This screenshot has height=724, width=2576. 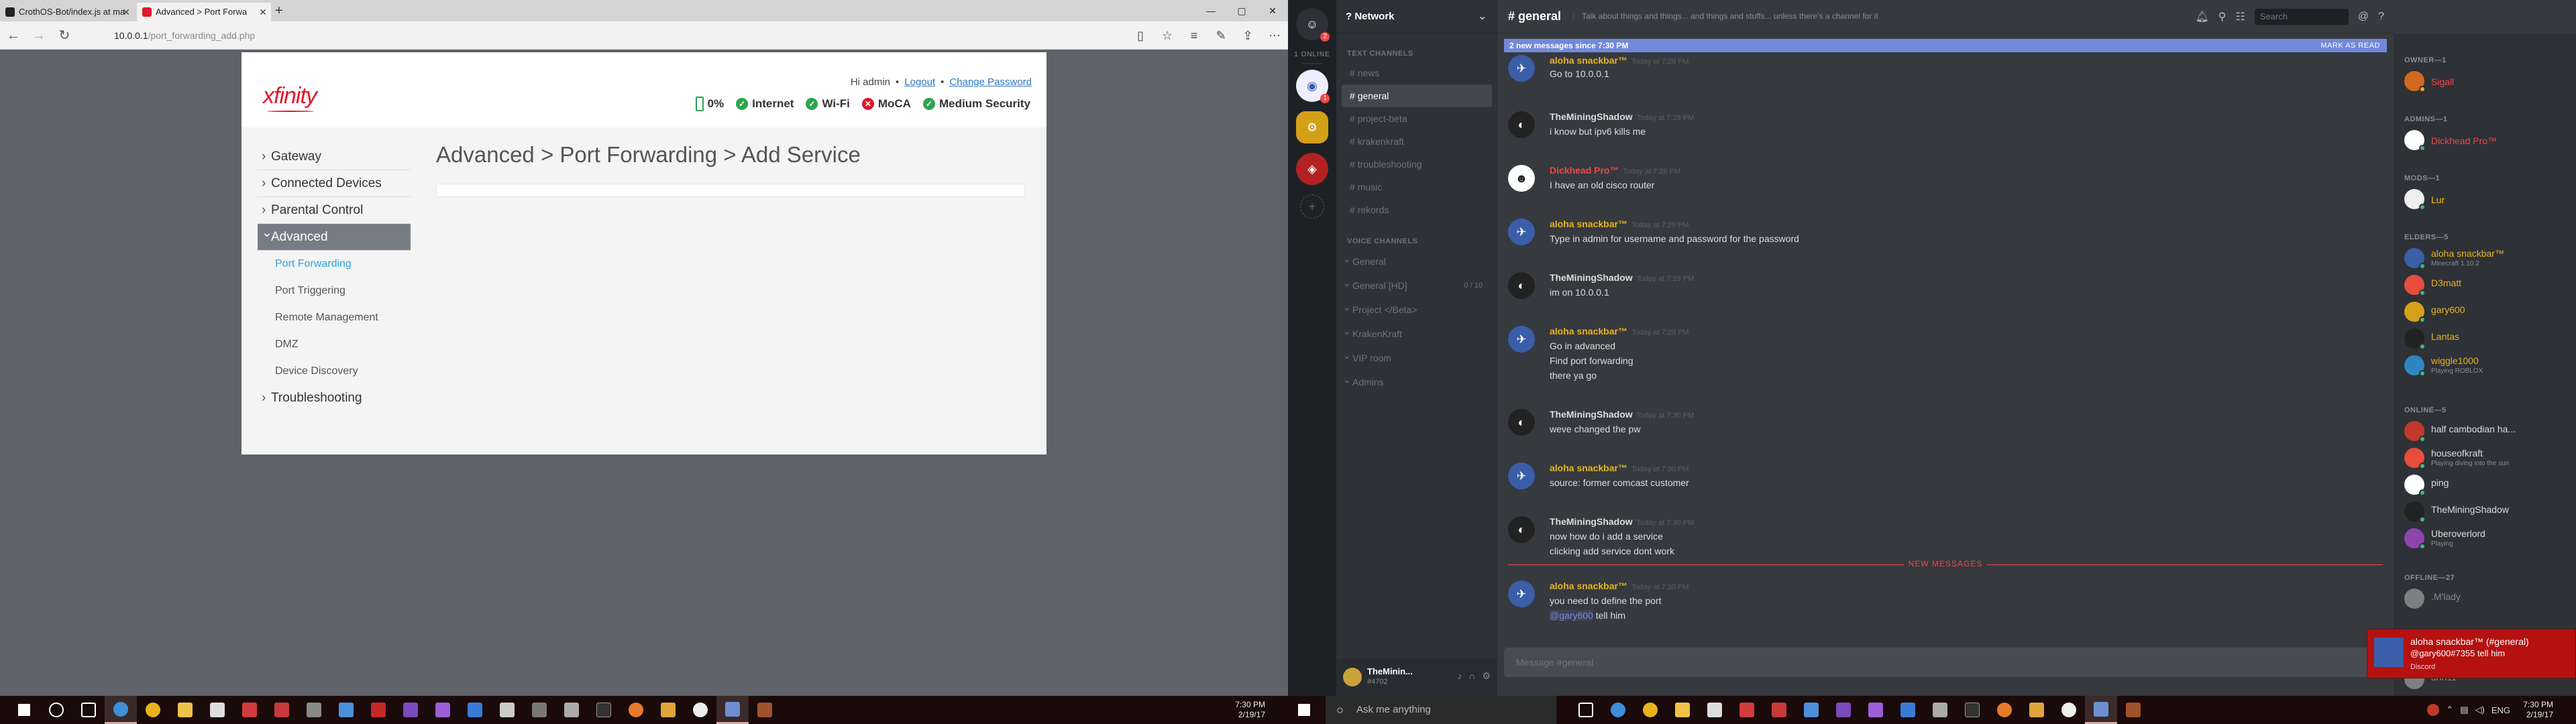 What do you see at coordinates (2381, 17) in the screenshot?
I see `help-icon: ?` at bounding box center [2381, 17].